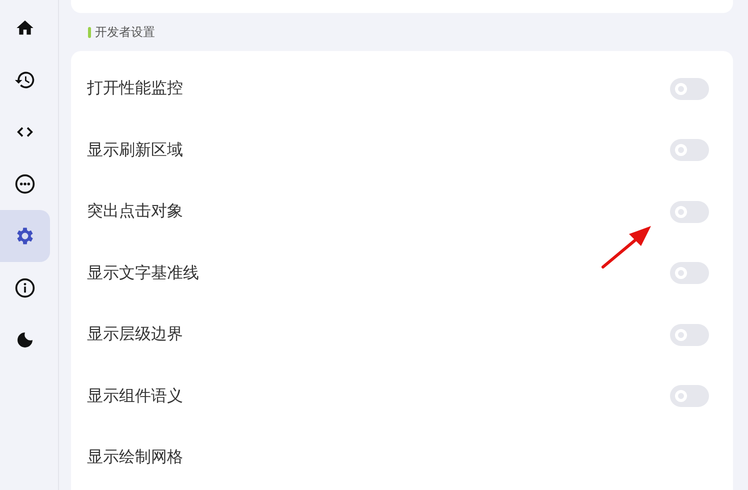  What do you see at coordinates (25, 288) in the screenshot?
I see `info-icon` at bounding box center [25, 288].